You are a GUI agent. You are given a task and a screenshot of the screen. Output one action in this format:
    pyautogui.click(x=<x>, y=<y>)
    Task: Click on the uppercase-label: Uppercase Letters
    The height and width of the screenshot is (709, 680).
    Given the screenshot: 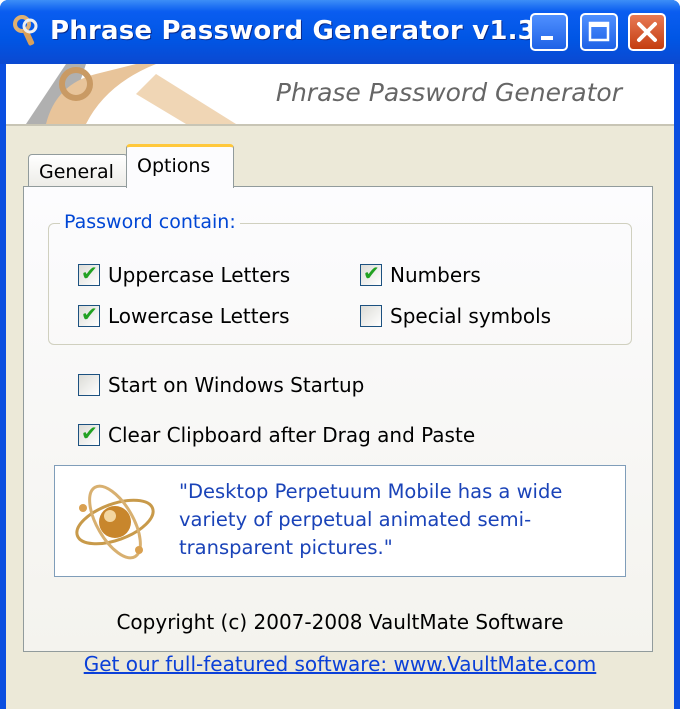 What is the action you would take?
    pyautogui.click(x=199, y=275)
    